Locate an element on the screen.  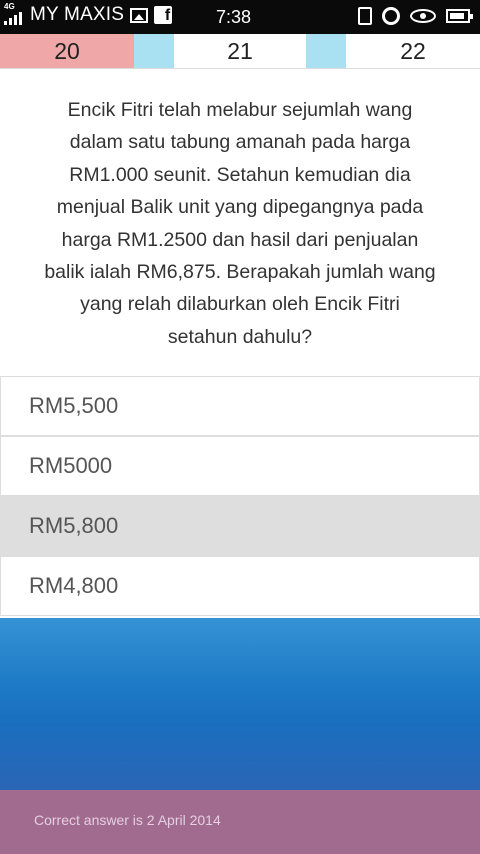
page-item-22: 22 is located at coordinates (413, 51).